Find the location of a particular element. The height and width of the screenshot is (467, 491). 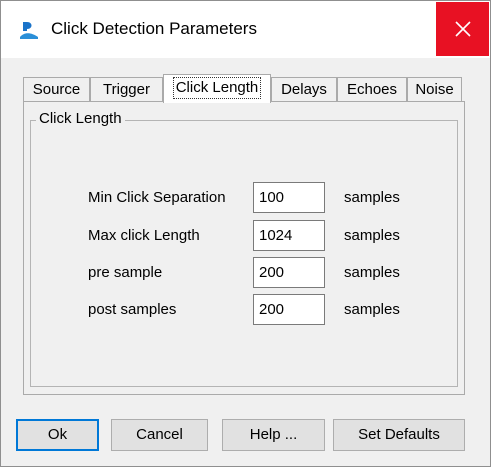

tab-delays-label: Delays is located at coordinates (304, 89).